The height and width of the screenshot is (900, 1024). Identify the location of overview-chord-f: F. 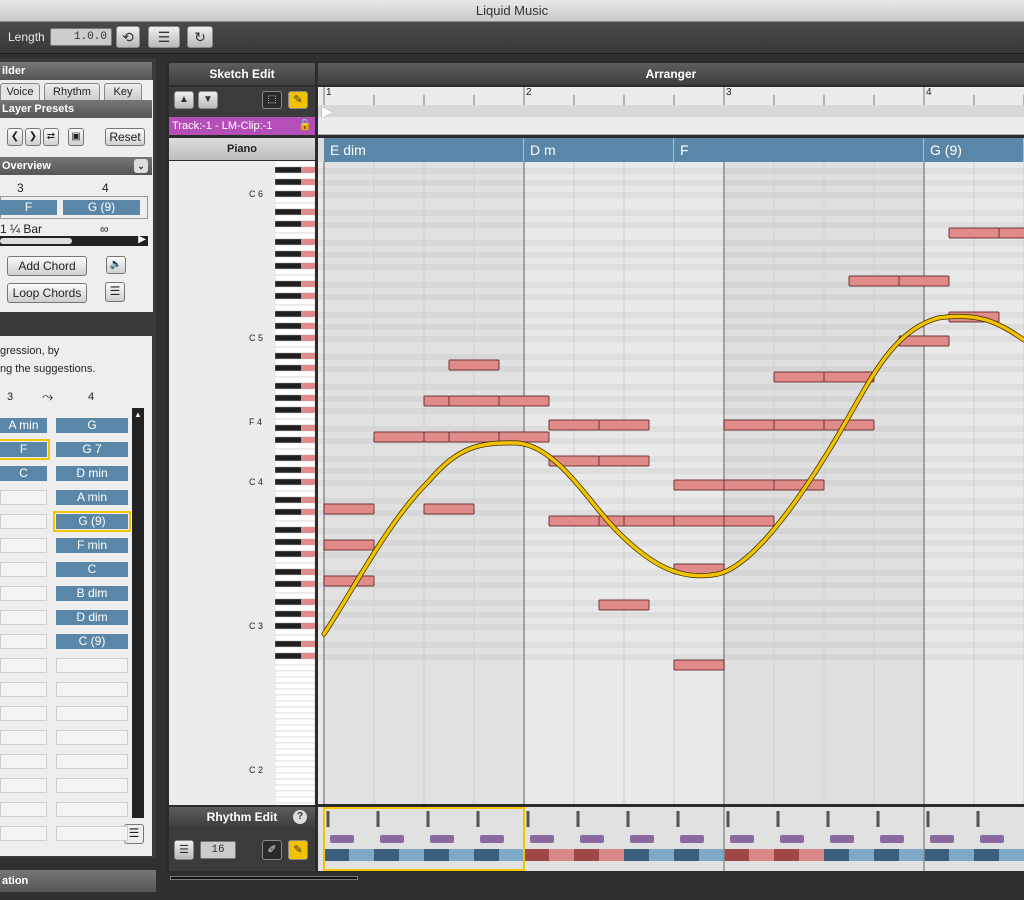
(28, 207).